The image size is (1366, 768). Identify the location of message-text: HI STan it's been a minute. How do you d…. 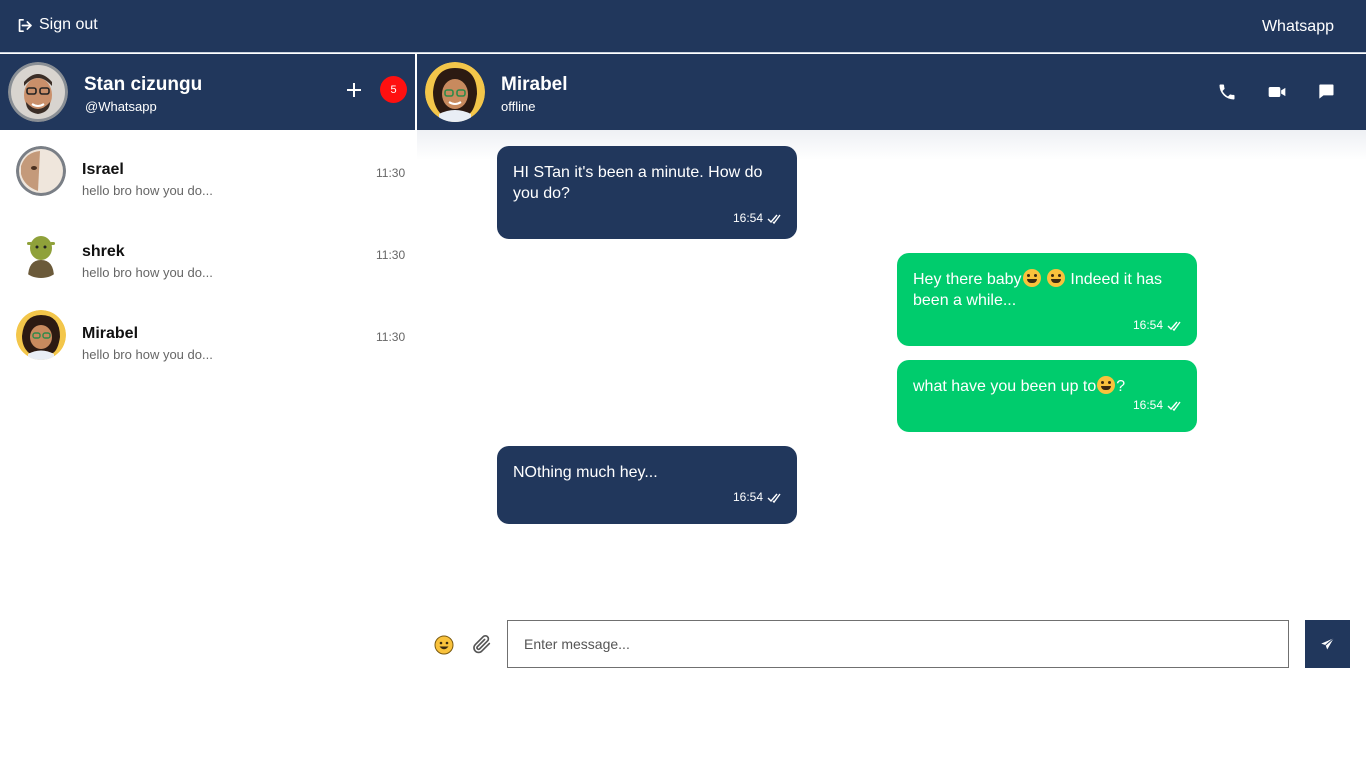
(638, 183).